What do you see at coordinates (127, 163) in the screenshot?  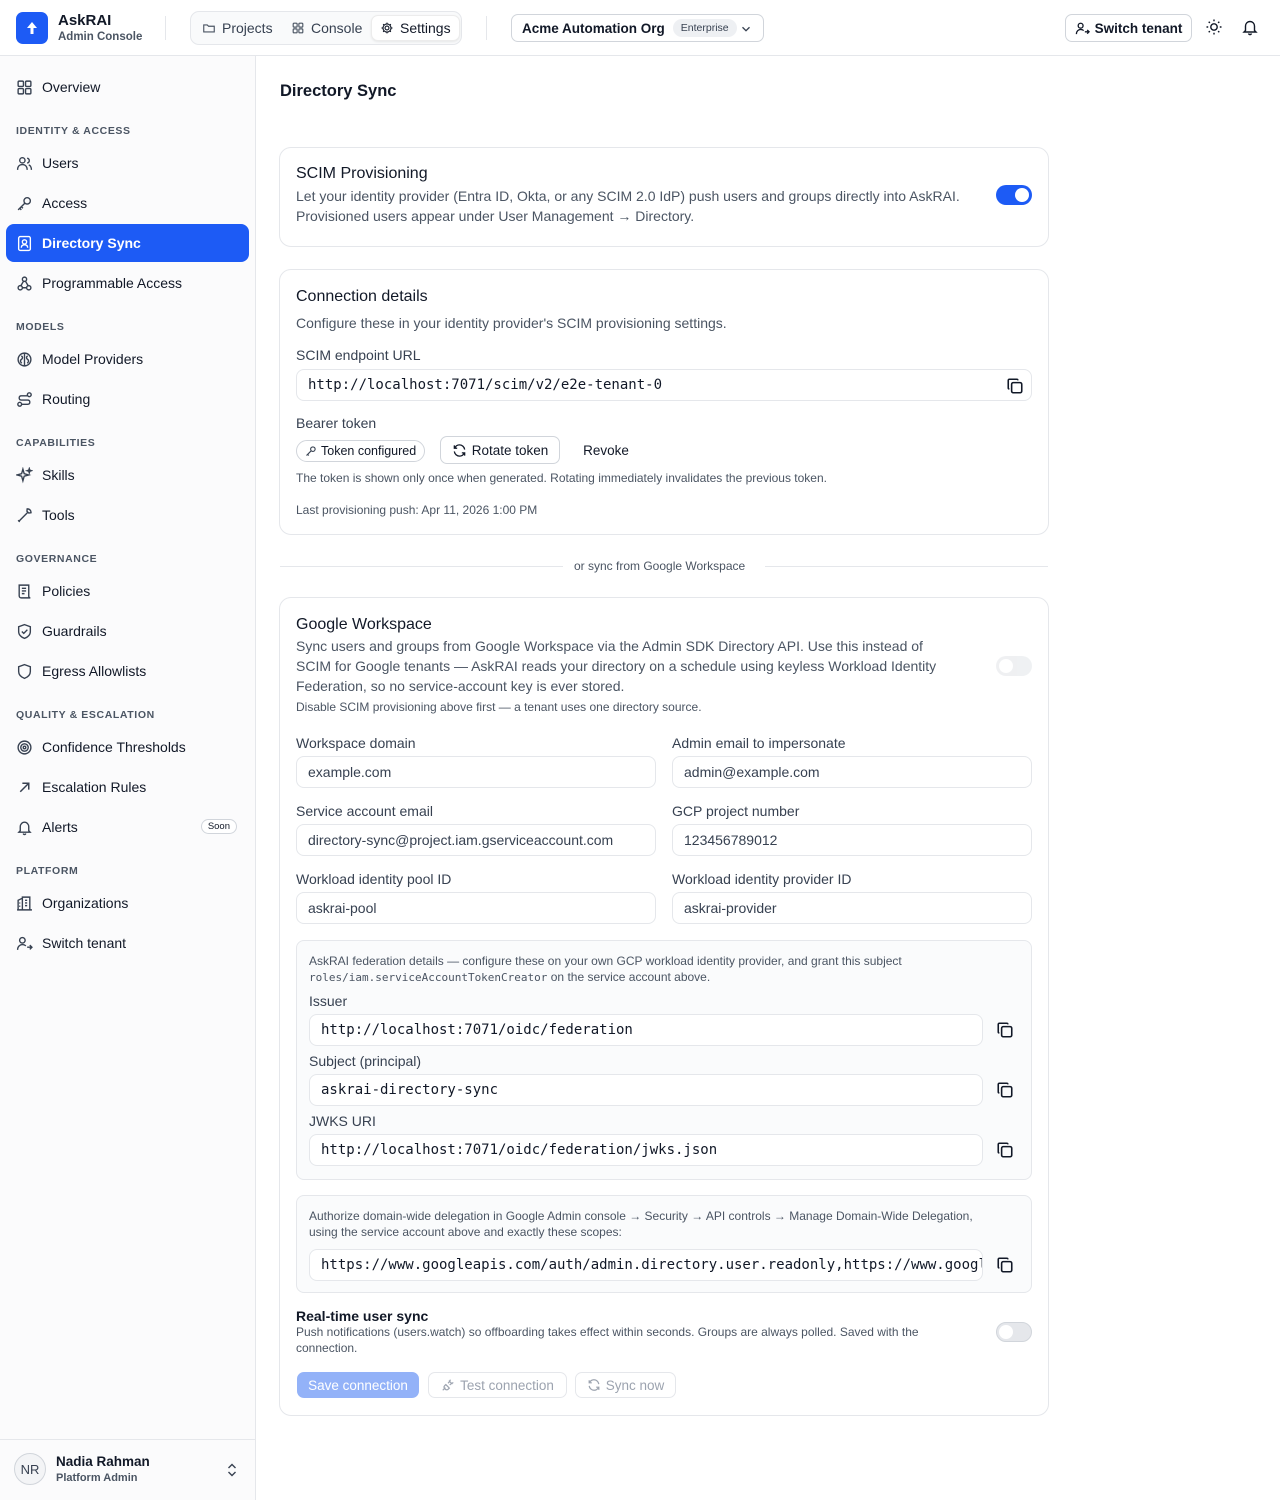 I see `sidebar-item-users: Users` at bounding box center [127, 163].